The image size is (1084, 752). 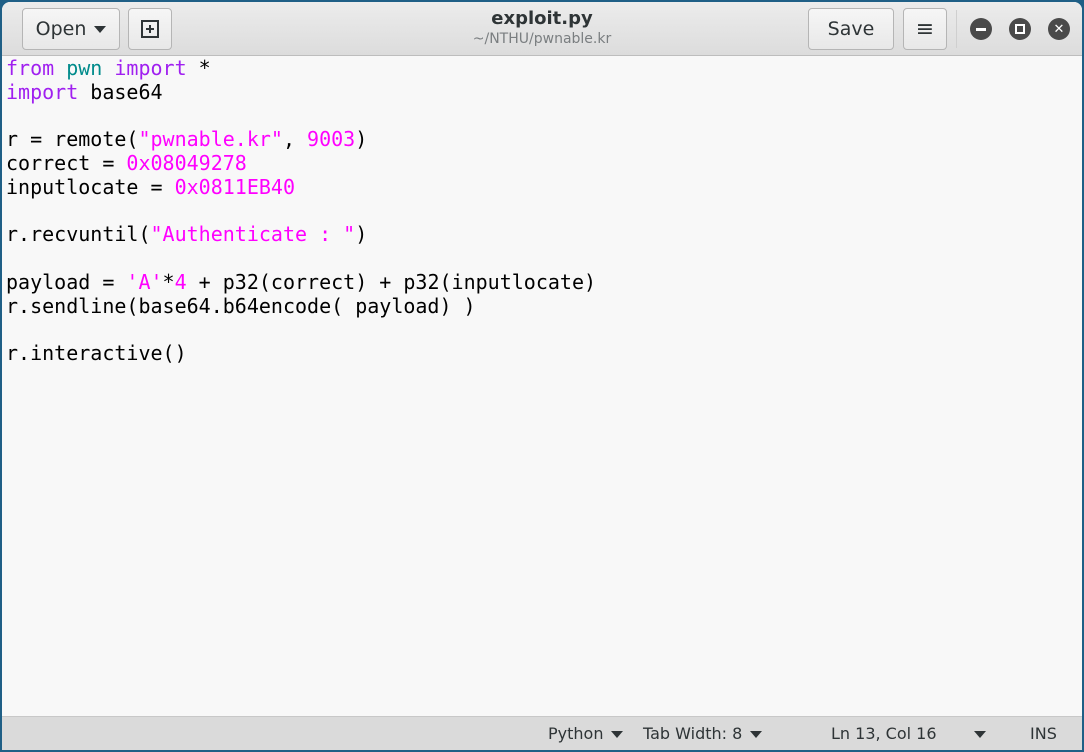 I want to click on code-token: 0x08049278, so click(x=186, y=163).